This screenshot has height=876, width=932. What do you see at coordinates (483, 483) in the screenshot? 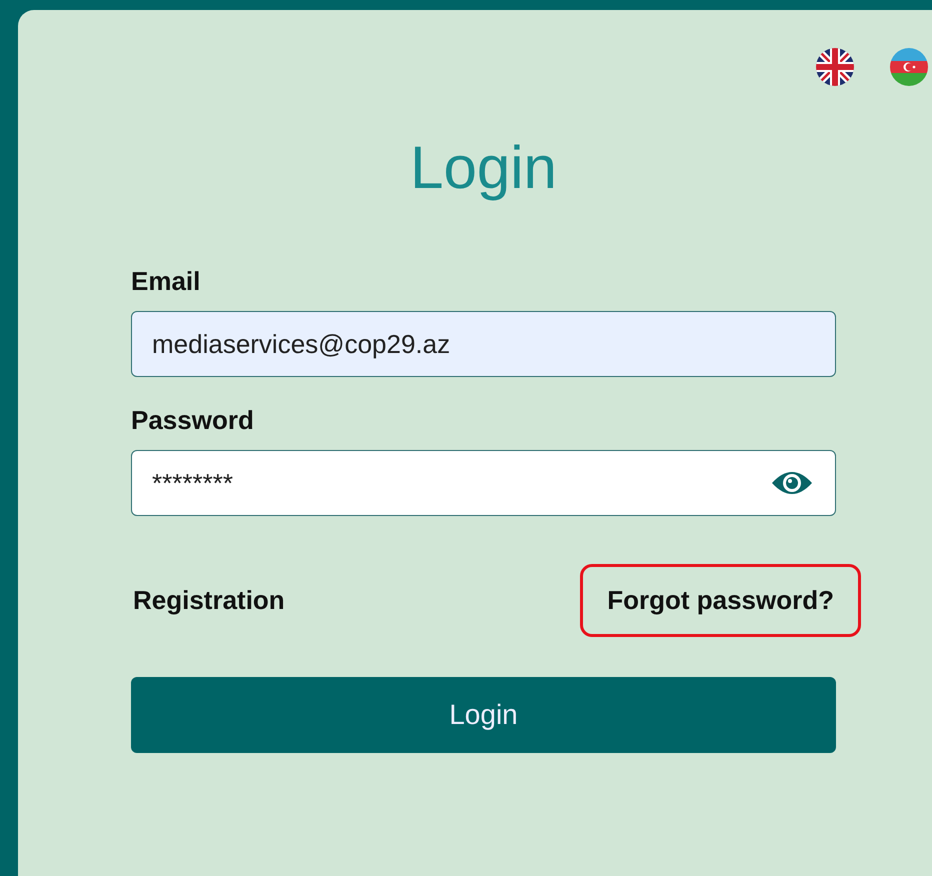
I see `password-field: ********` at bounding box center [483, 483].